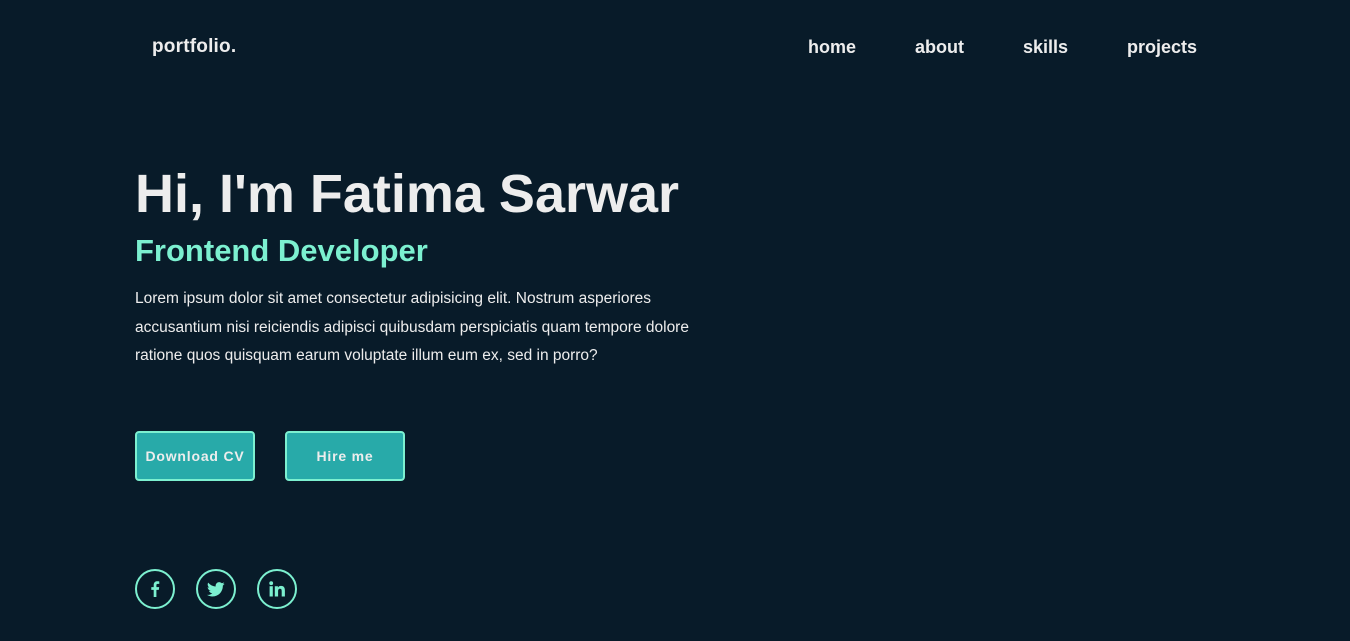  I want to click on main-nav: home about skills projects, so click(675, 48).